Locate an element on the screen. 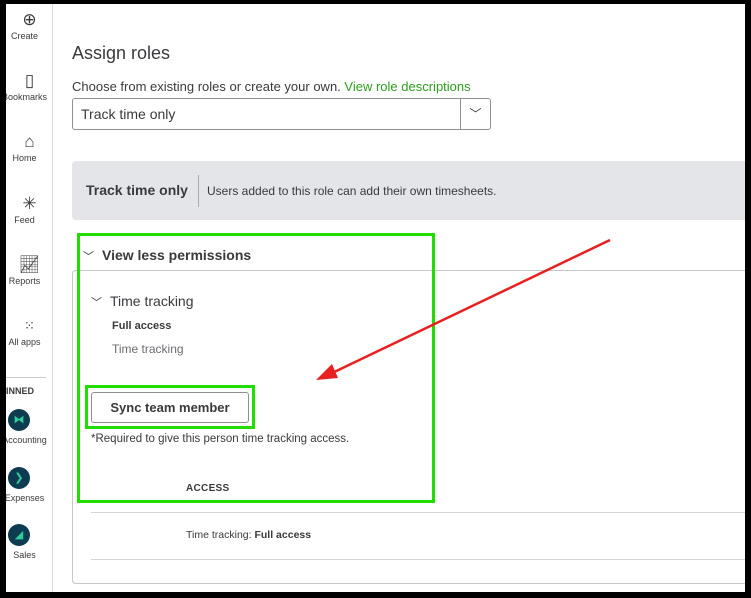 This screenshot has width=751, height=598. red-arrow-annotation is located at coordinates (463, 309).